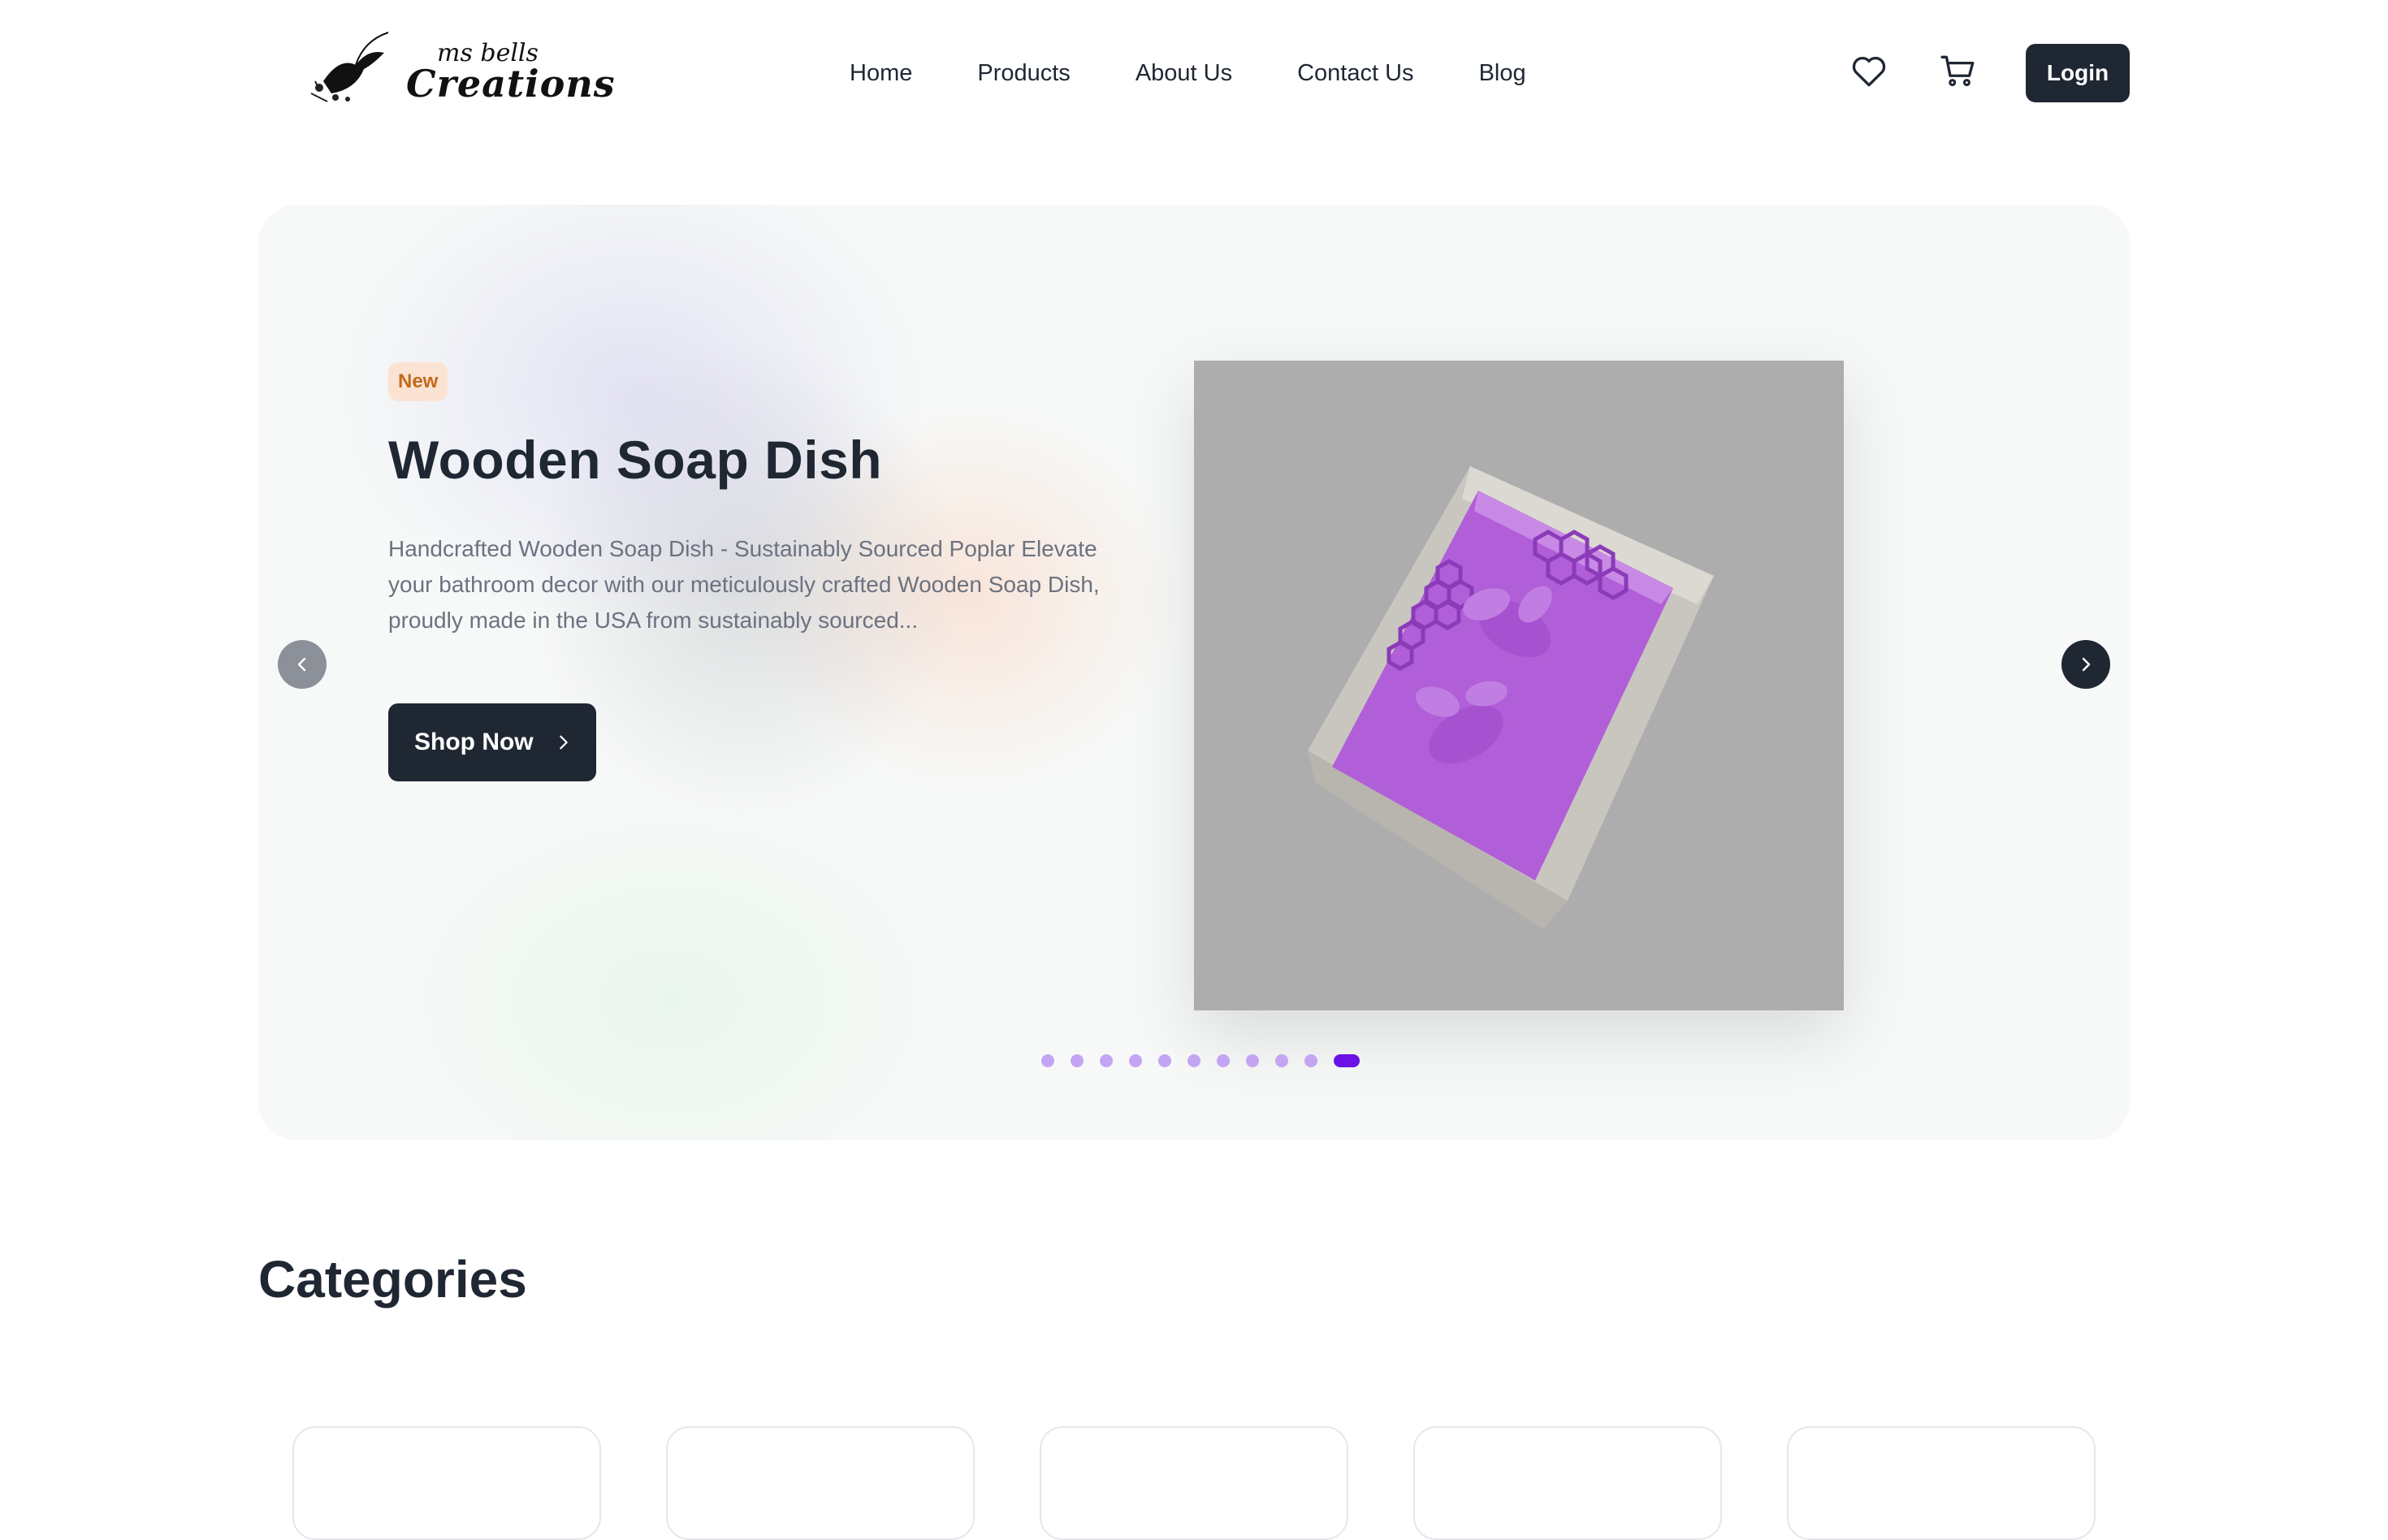 This screenshot has width=2388, height=1540. I want to click on new-badge: New, so click(418, 381).